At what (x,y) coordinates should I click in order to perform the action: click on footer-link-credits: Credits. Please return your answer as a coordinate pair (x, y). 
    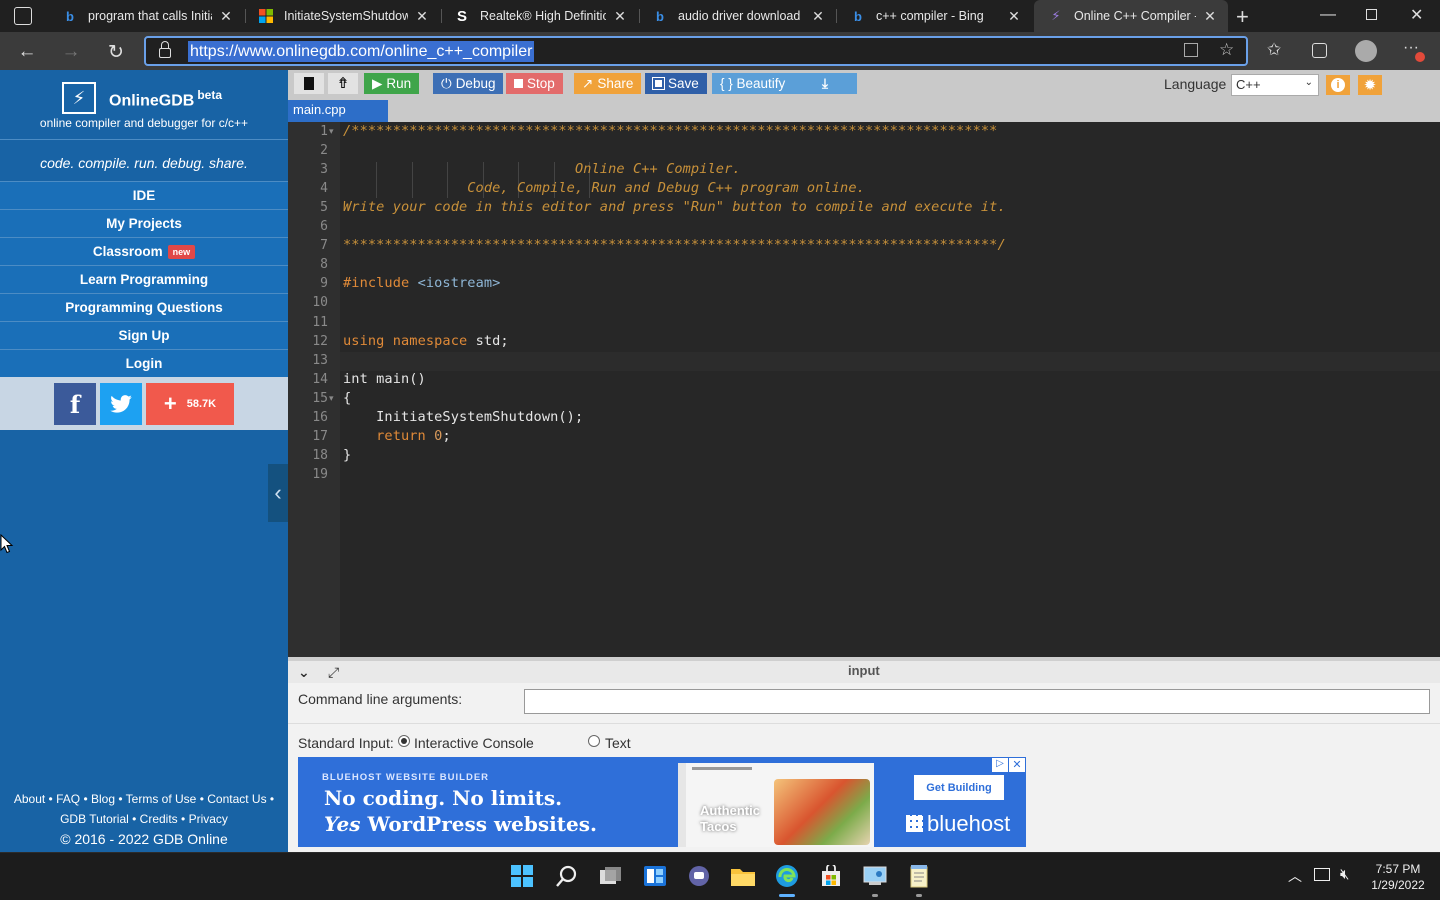
    Looking at the image, I should click on (159, 819).